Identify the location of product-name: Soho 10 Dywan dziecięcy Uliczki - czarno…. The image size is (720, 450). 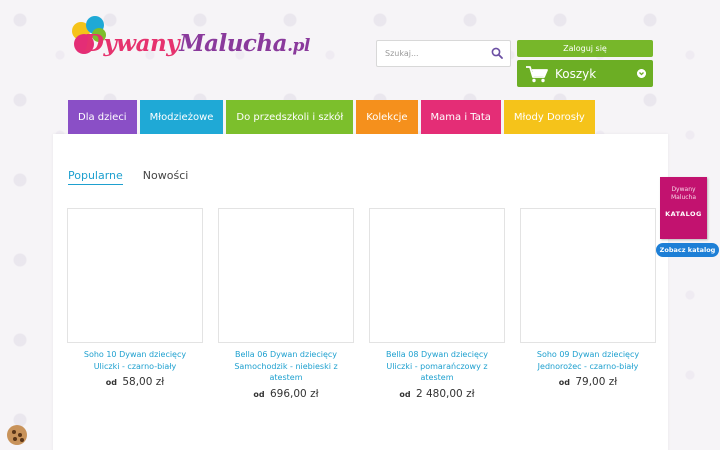
(135, 360).